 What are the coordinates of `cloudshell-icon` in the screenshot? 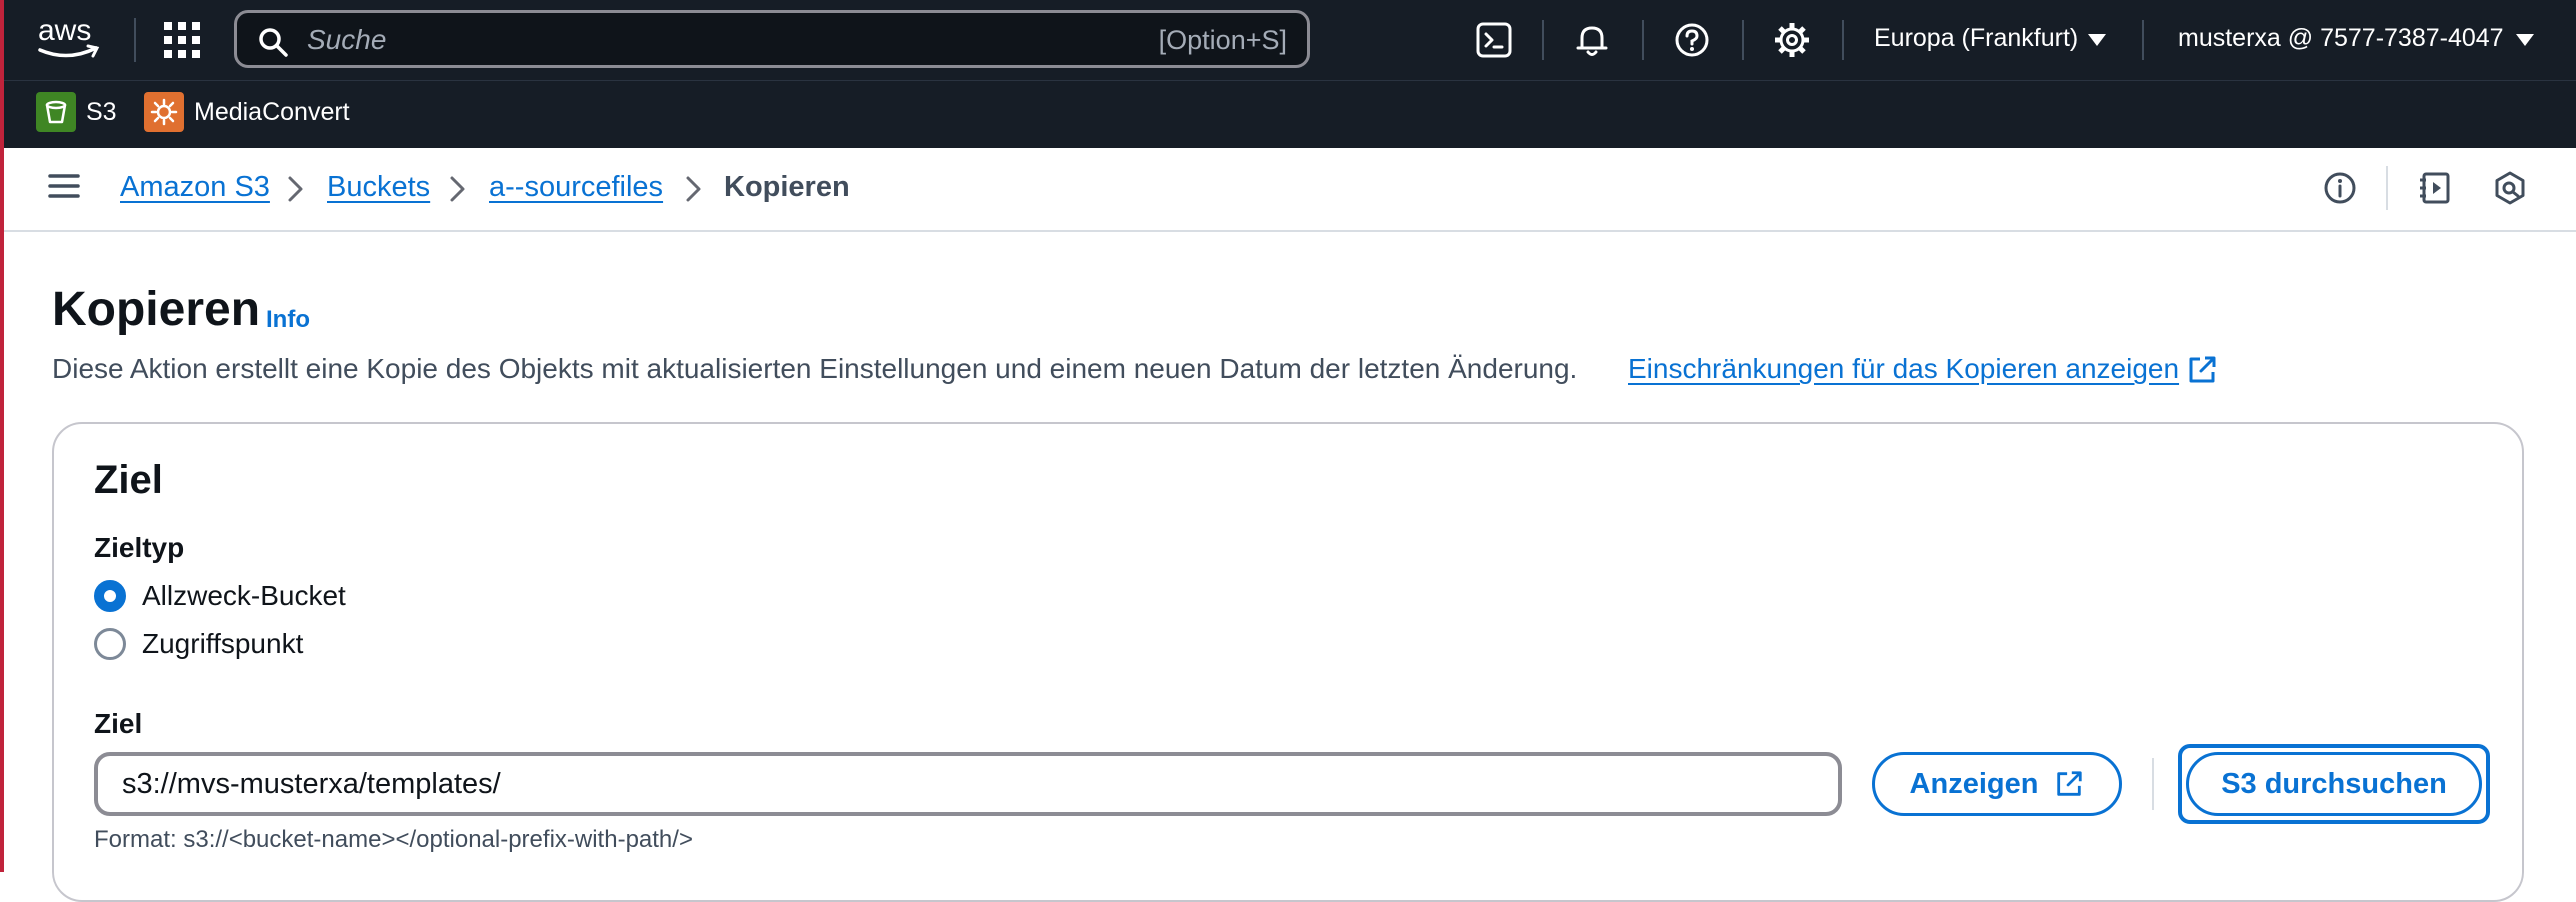 It's located at (1494, 40).